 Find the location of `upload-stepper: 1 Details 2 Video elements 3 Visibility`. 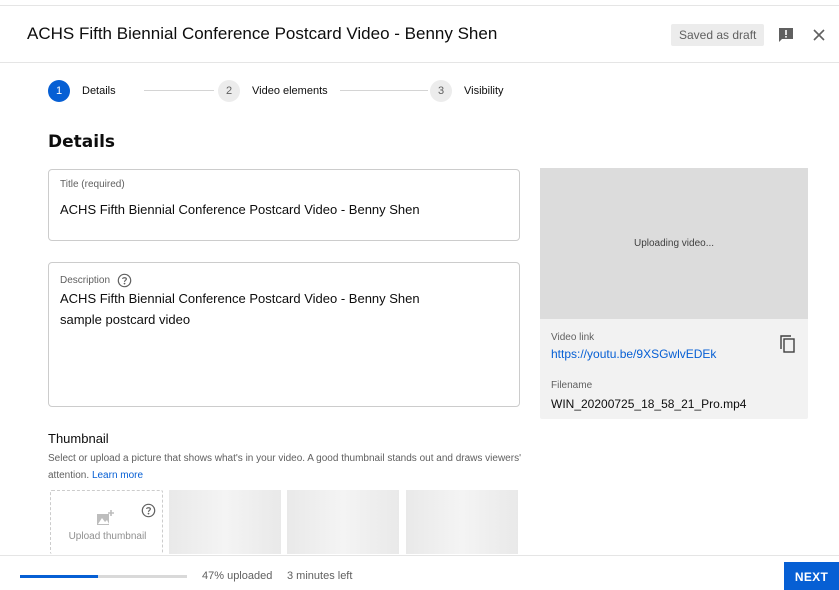

upload-stepper: 1 Details 2 Video elements 3 Visibility is located at coordinates (283, 91).